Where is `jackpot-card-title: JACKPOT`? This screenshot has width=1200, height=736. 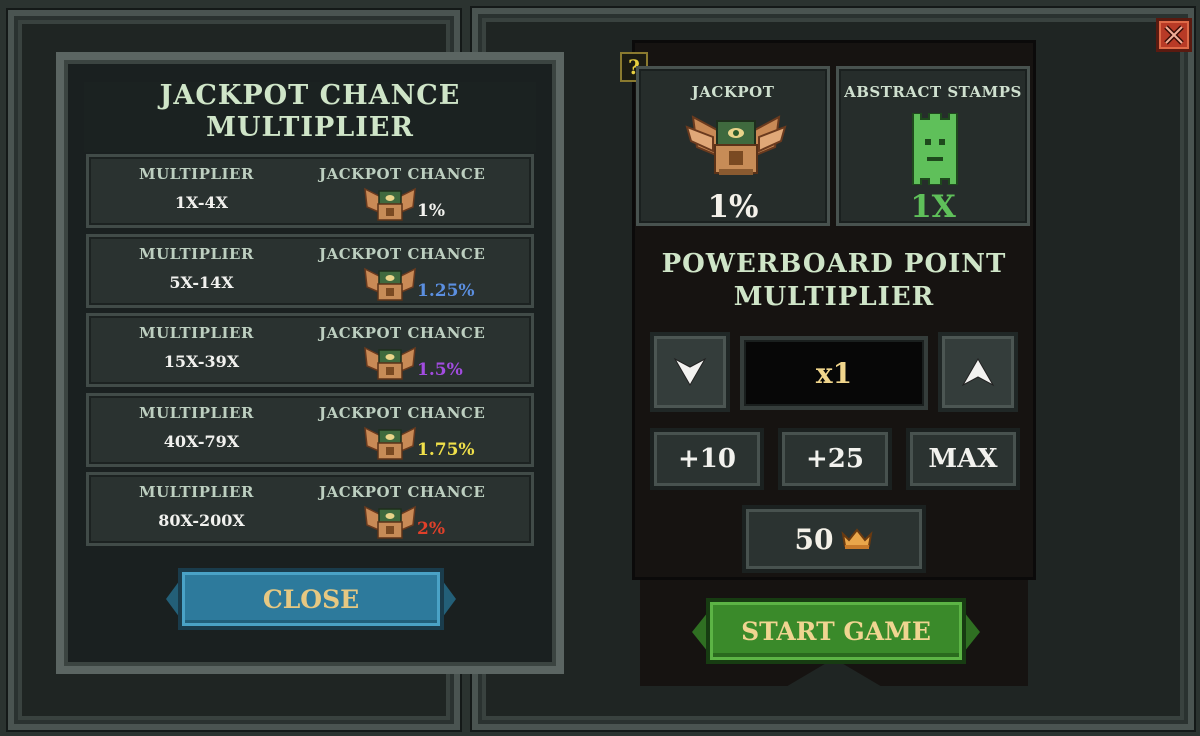
jackpot-card-title: JACKPOT is located at coordinates (733, 92).